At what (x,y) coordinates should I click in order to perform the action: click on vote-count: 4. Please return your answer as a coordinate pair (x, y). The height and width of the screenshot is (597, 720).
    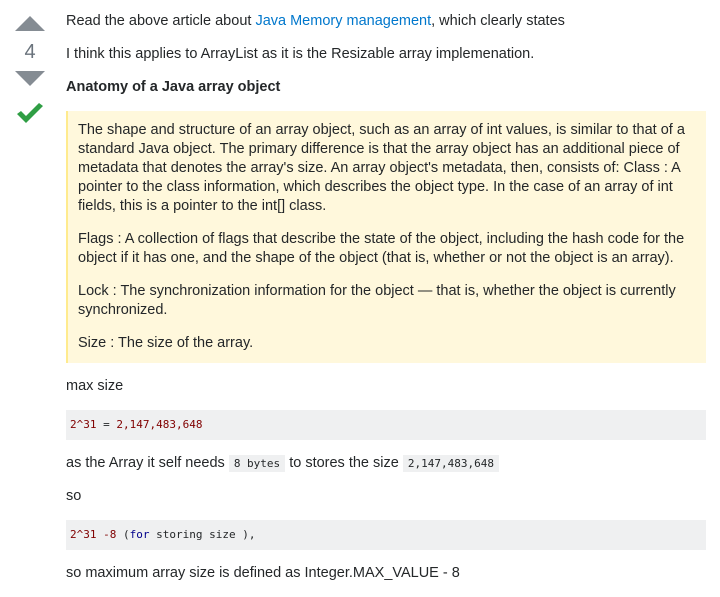
    Looking at the image, I should click on (30, 52).